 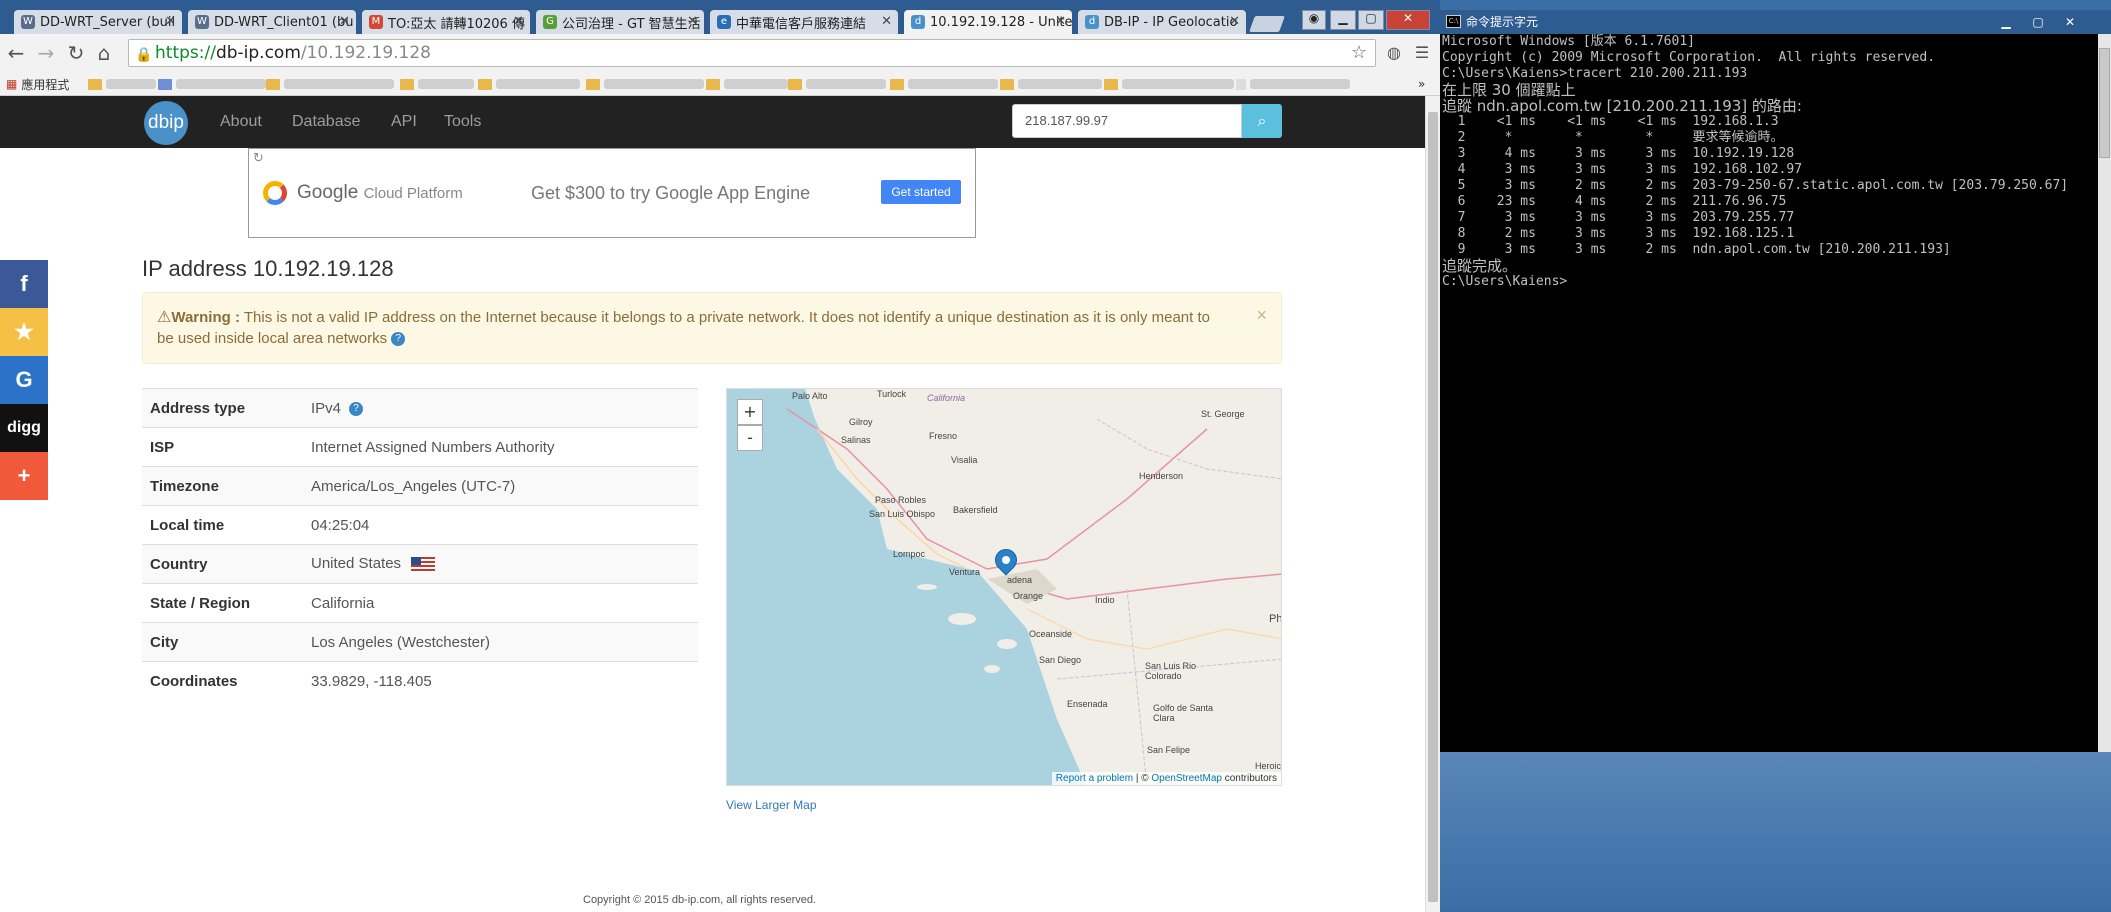 I want to click on tab-dd-wrt-server: W DD-WRT_Server (buil ✕, so click(x=98, y=22).